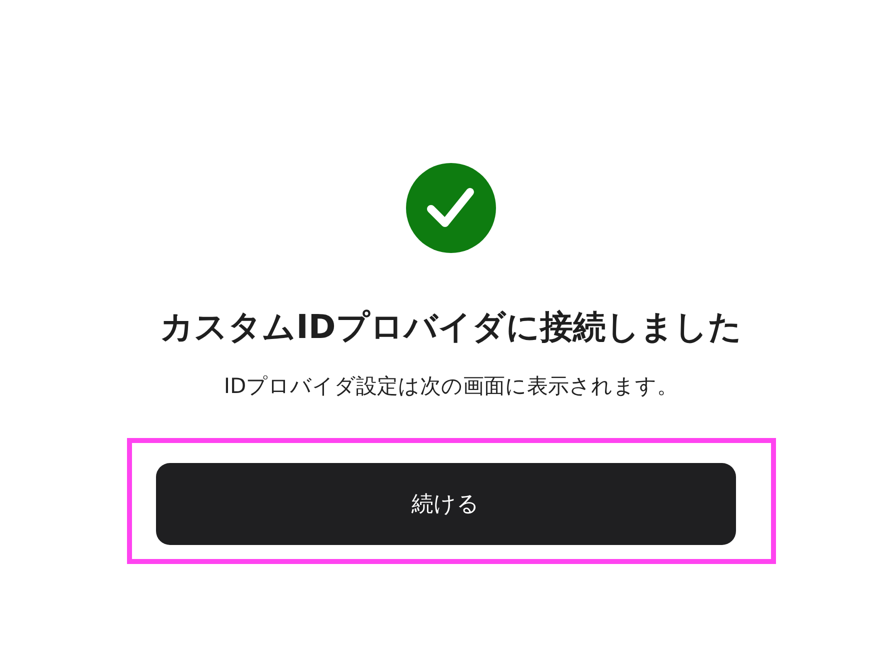 This screenshot has width=888, height=658. What do you see at coordinates (451, 386) in the screenshot?
I see `info-message: IDプロバイダ設定は次の画面に表示されます。` at bounding box center [451, 386].